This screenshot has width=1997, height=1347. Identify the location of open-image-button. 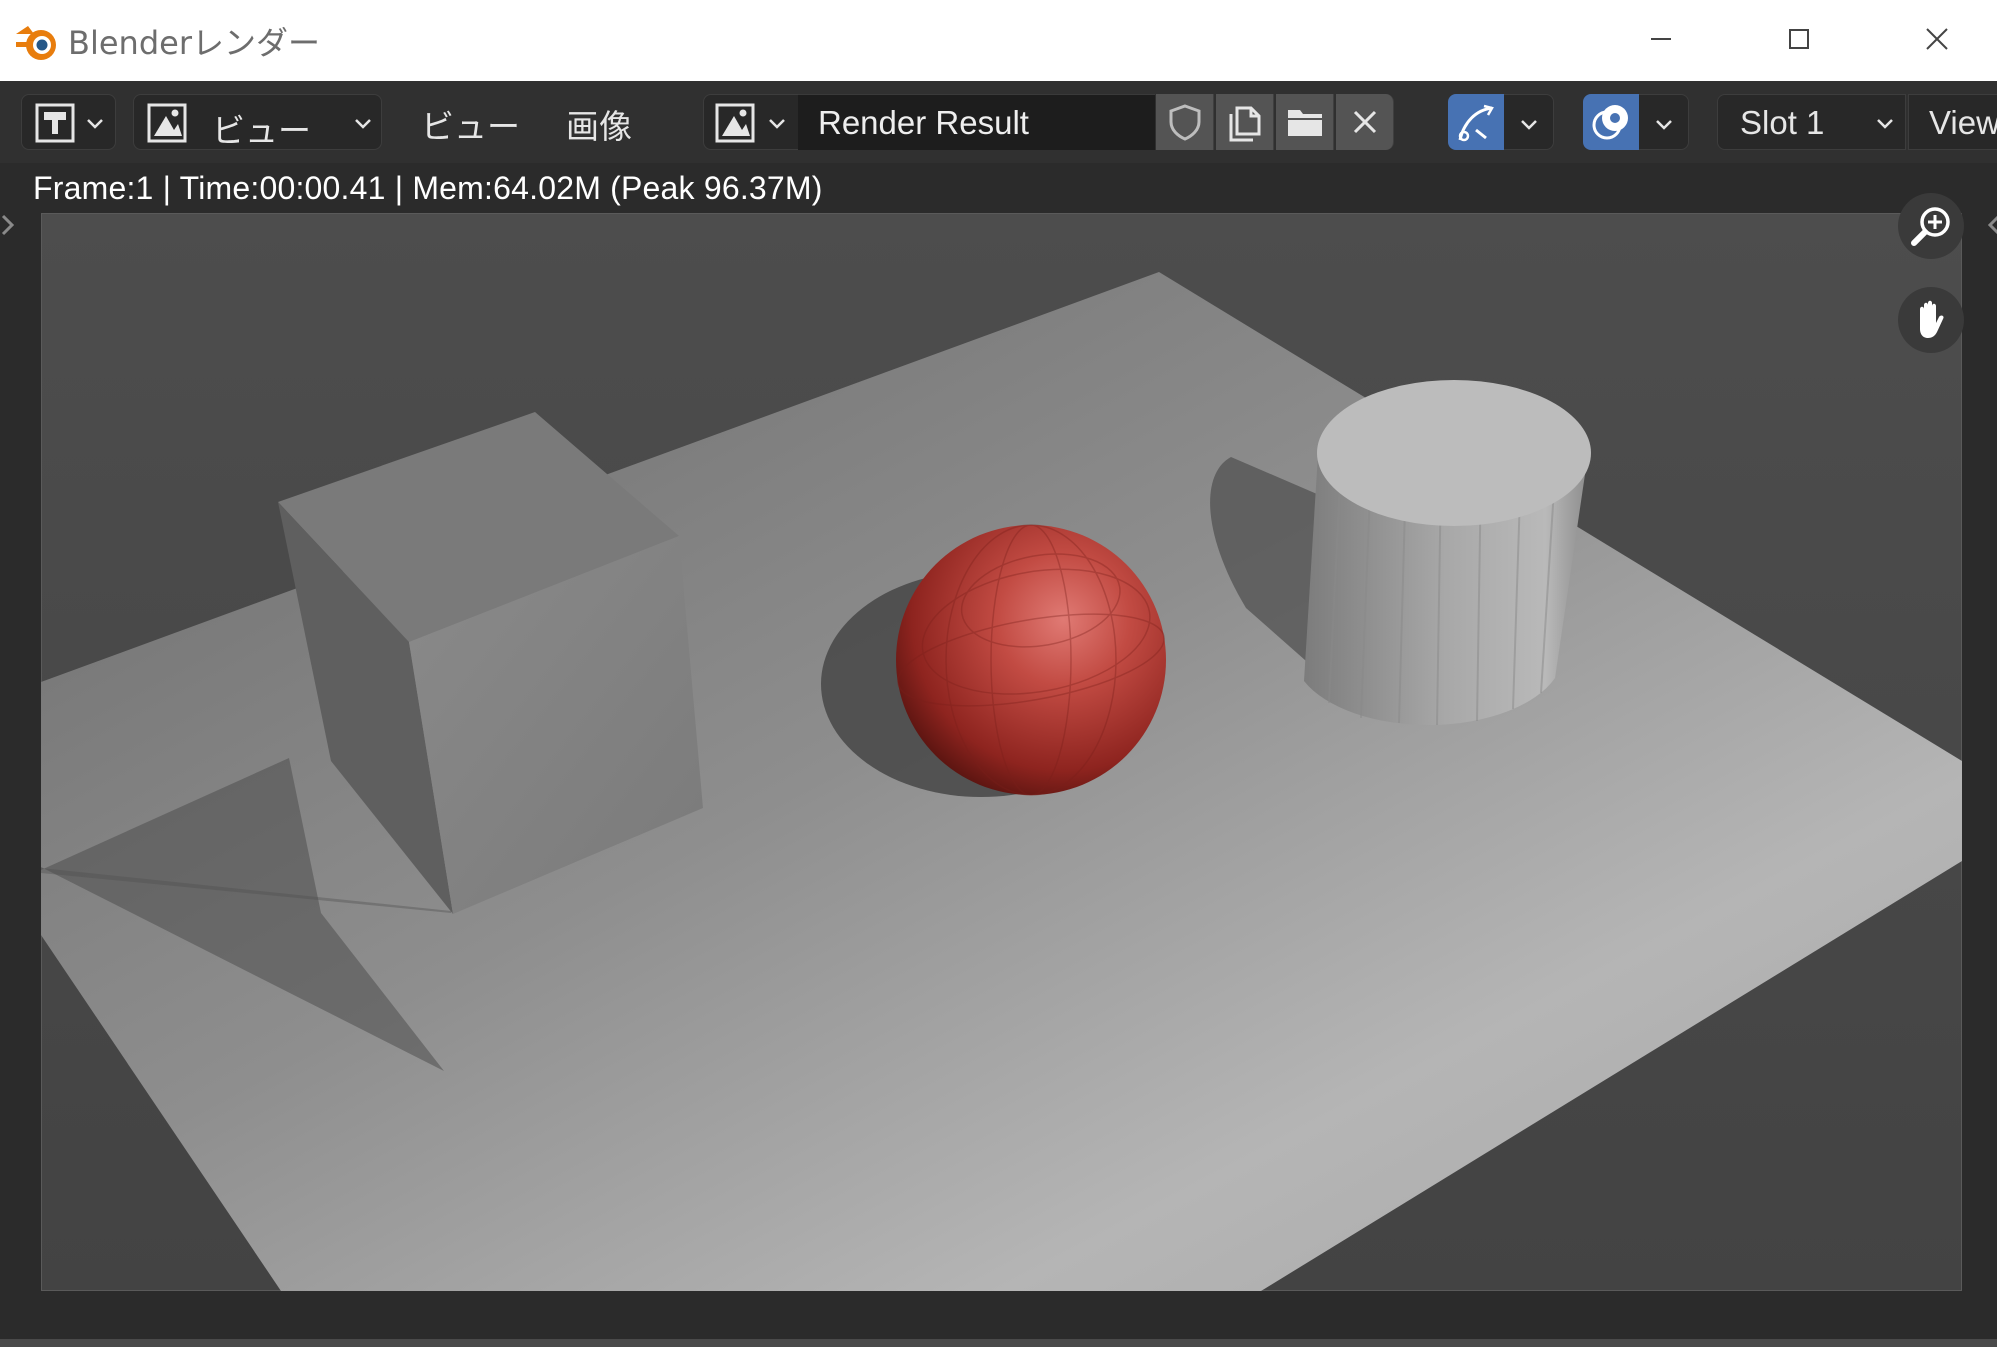
(1305, 122).